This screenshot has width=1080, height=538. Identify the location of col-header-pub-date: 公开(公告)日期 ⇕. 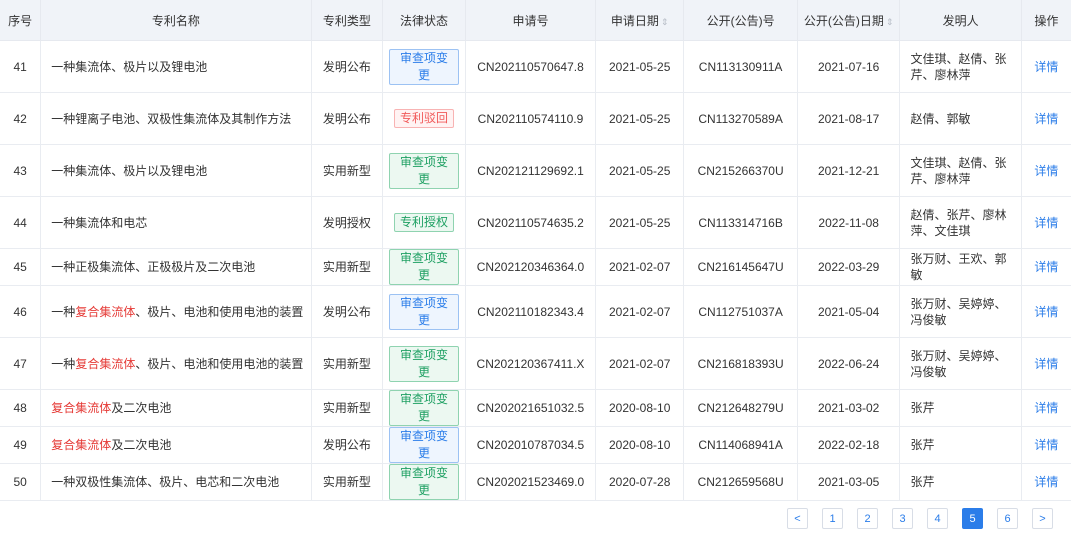
(849, 20).